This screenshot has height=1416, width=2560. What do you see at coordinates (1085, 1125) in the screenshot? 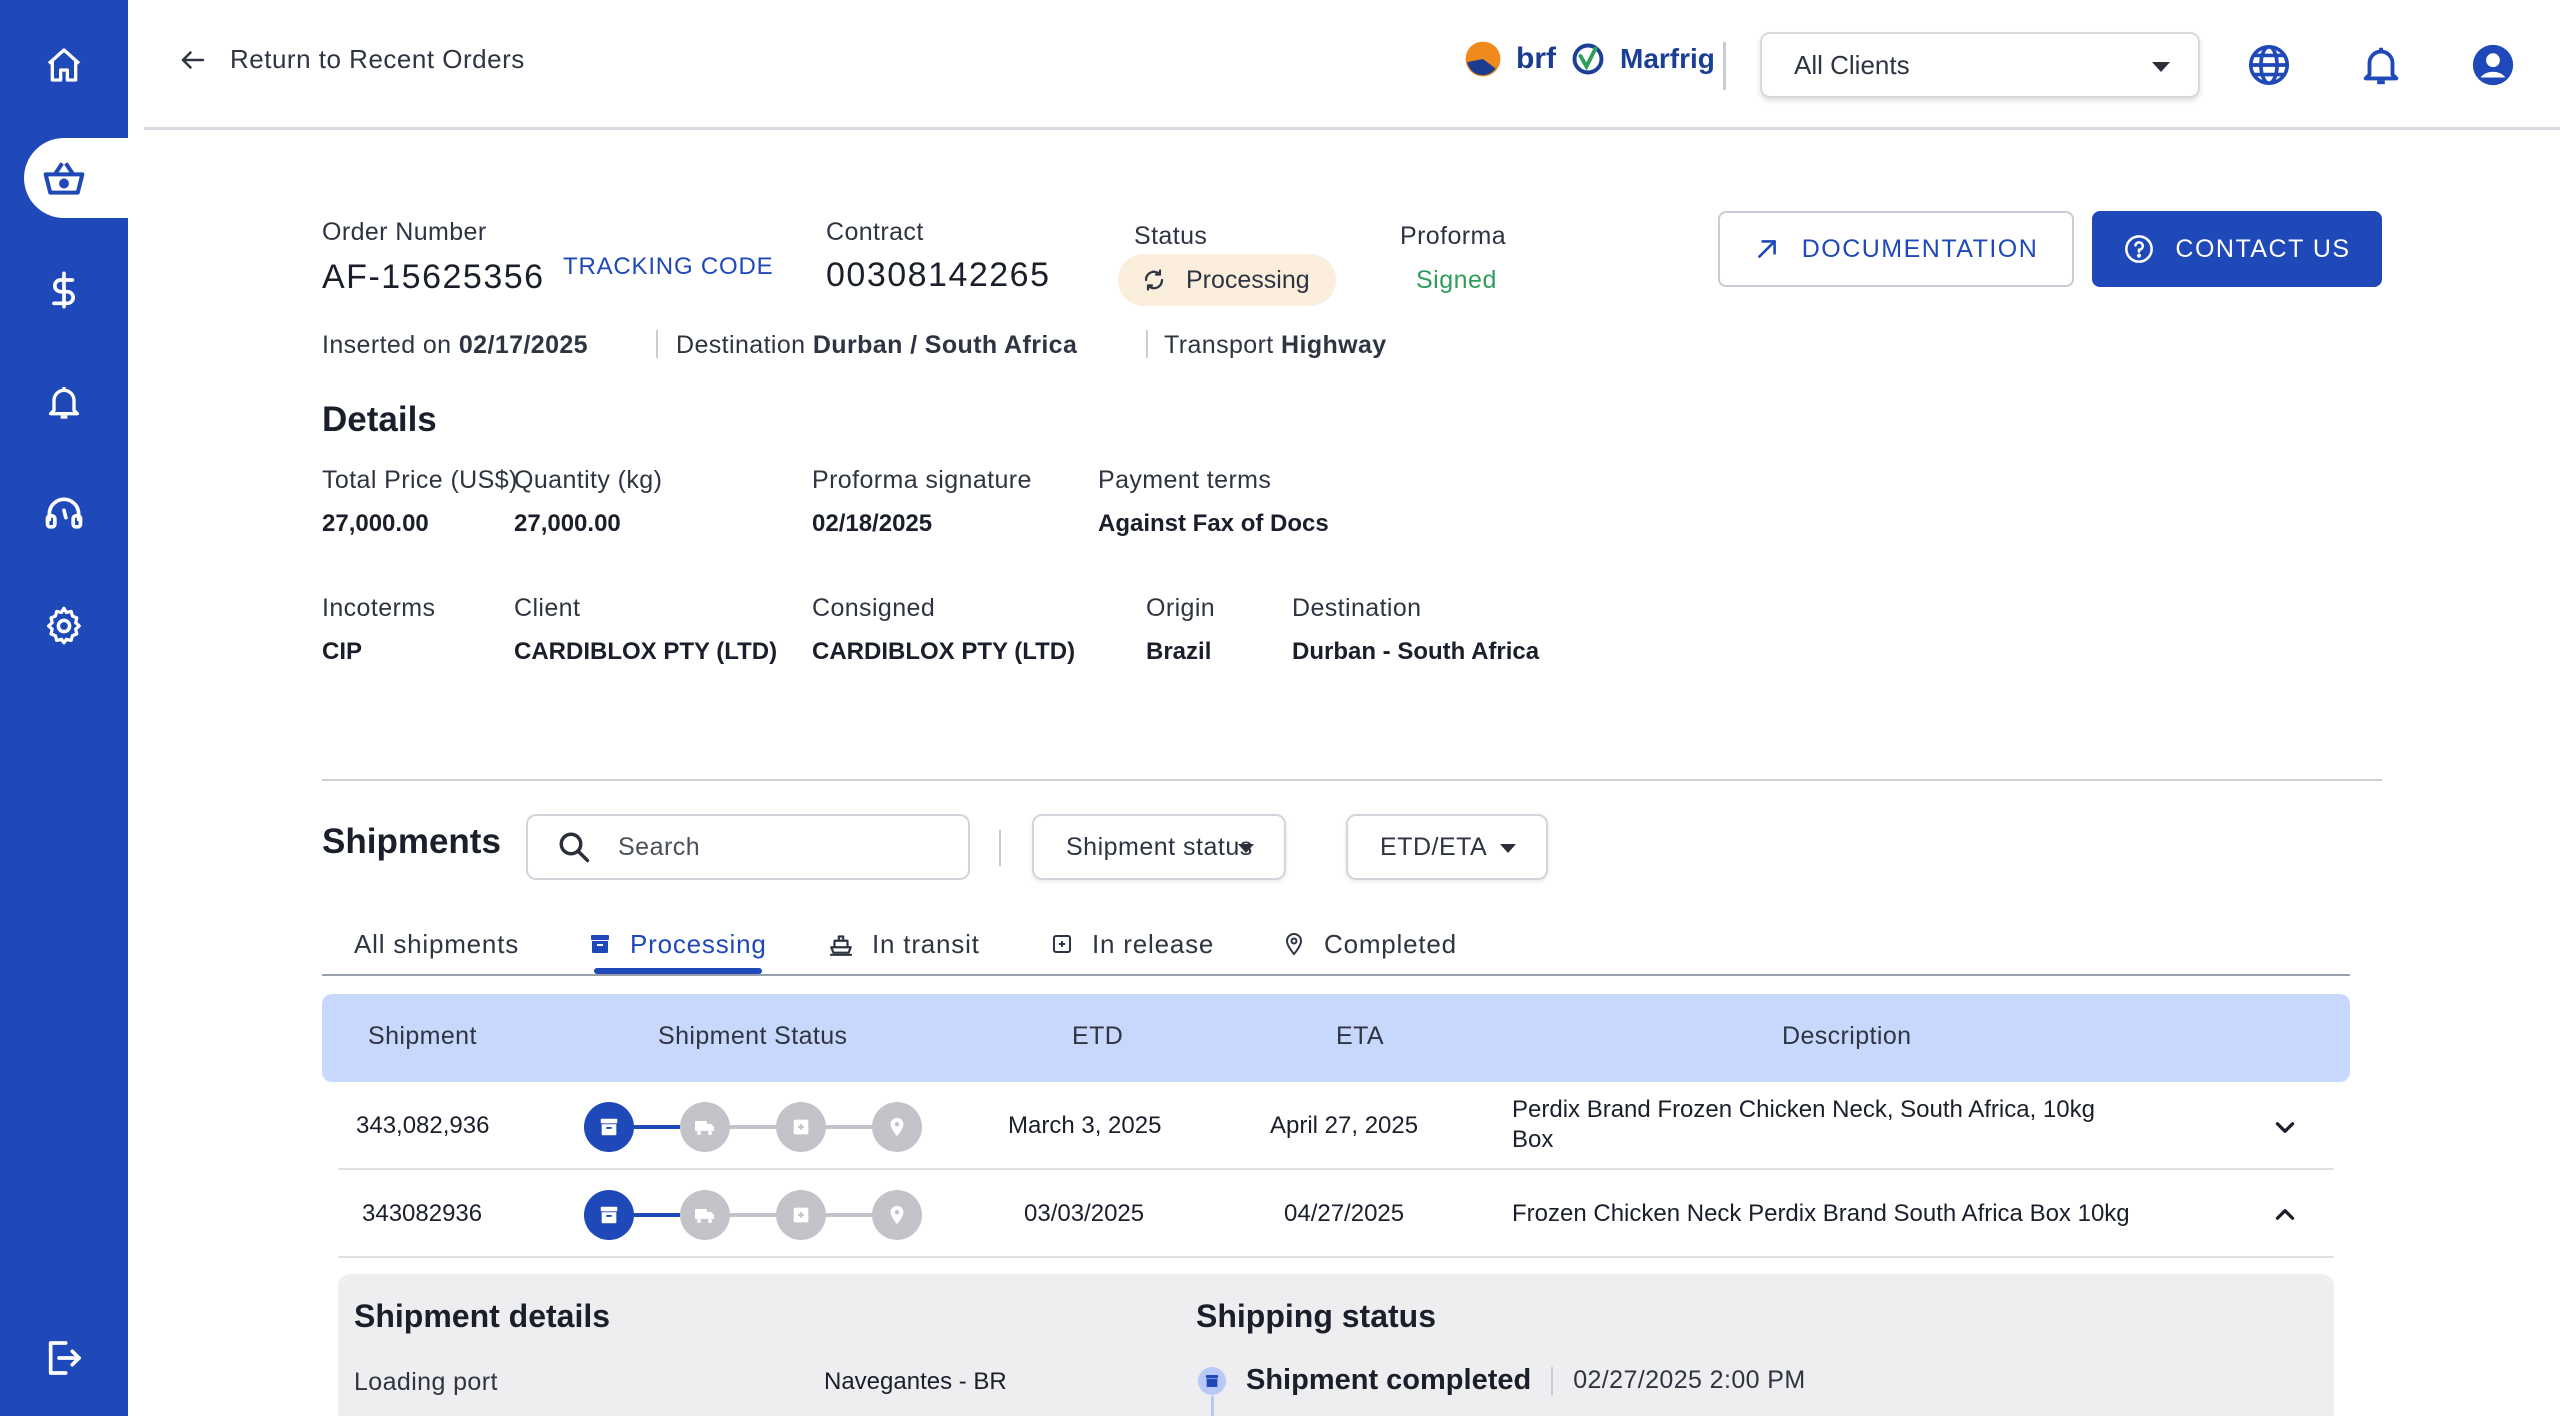
I see `etd-value: March 3, 2025` at bounding box center [1085, 1125].